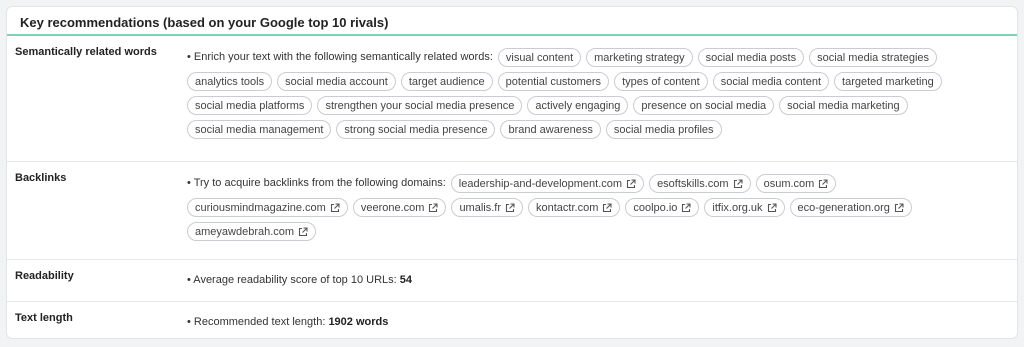 Image resolution: width=1024 pixels, height=347 pixels. I want to click on text-length-lead-text: • Recommended text length:, so click(256, 322).